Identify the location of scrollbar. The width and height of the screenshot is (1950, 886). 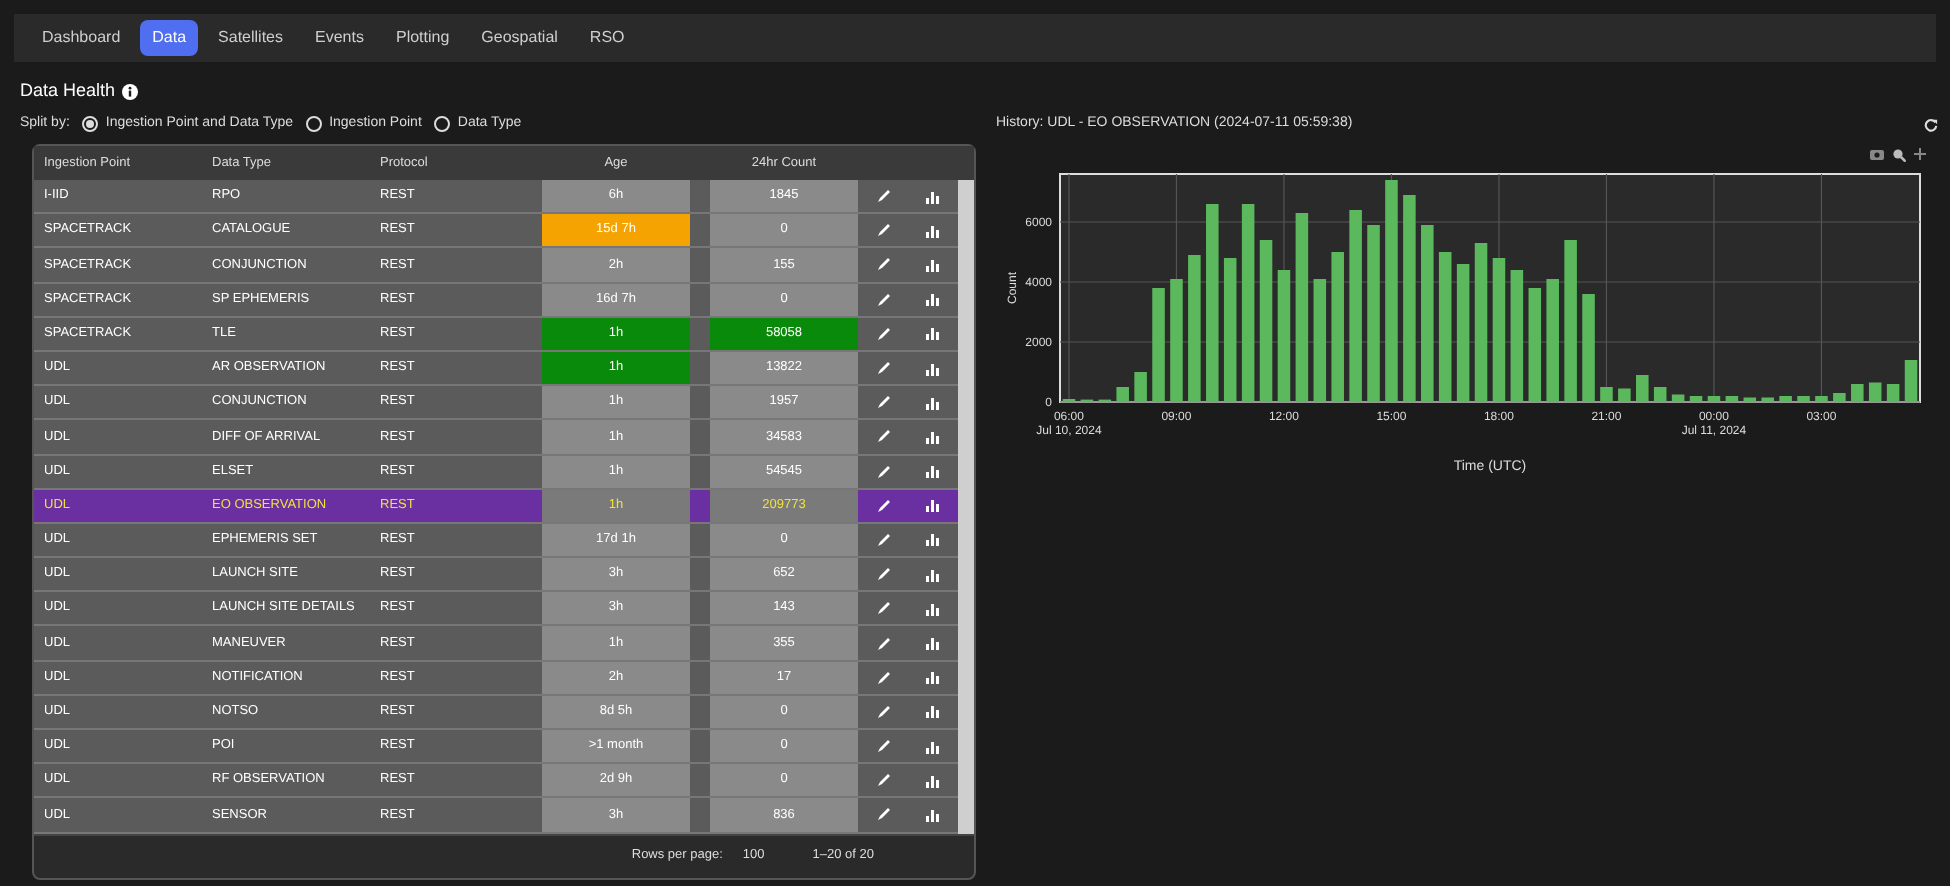
(966, 507).